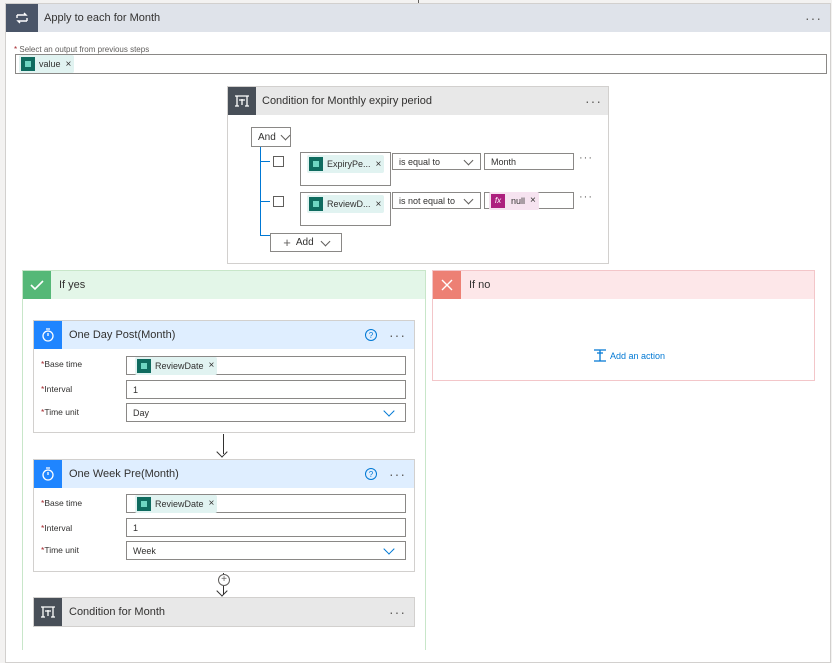 The width and height of the screenshot is (832, 663). I want to click on if-yes-title: If yes, so click(72, 285).